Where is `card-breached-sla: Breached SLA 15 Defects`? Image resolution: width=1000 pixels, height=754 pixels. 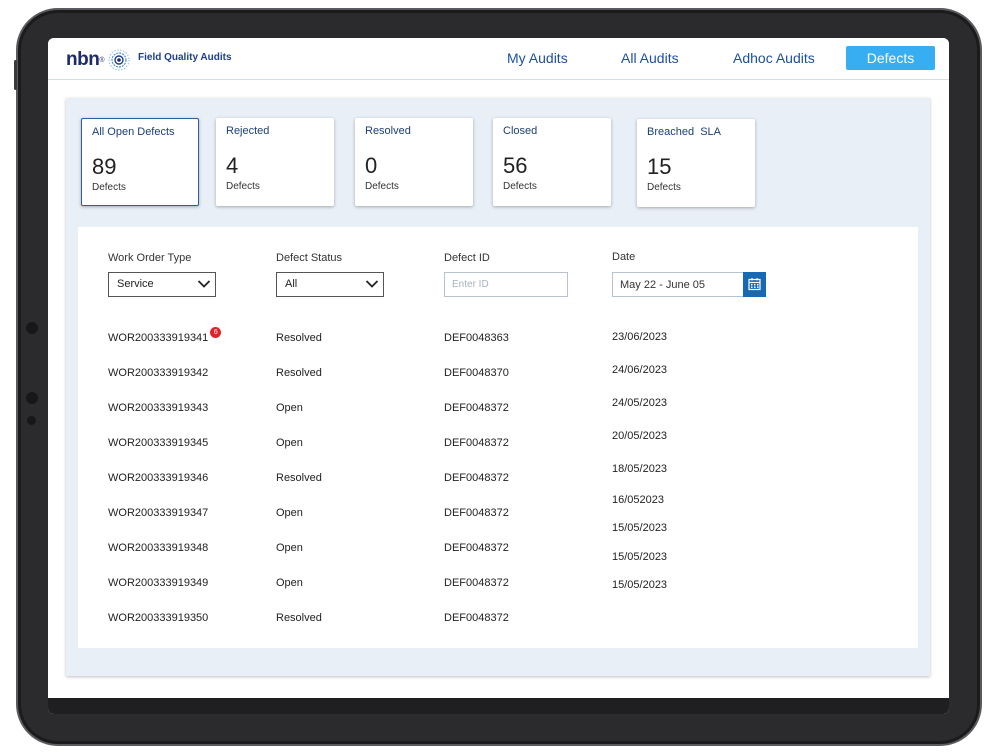 card-breached-sla: Breached SLA 15 Defects is located at coordinates (696, 163).